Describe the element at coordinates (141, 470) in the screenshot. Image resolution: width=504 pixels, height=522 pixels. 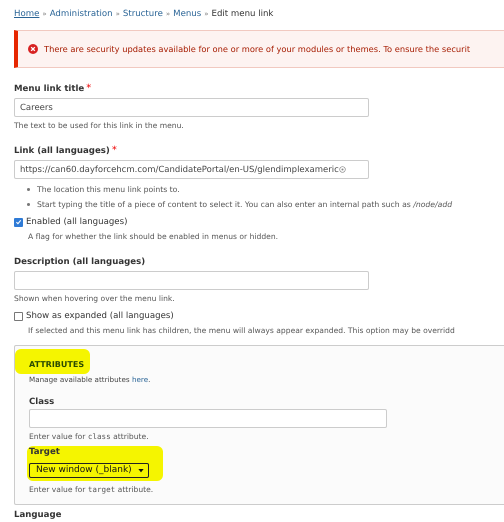
I see `caret-icon` at that location.